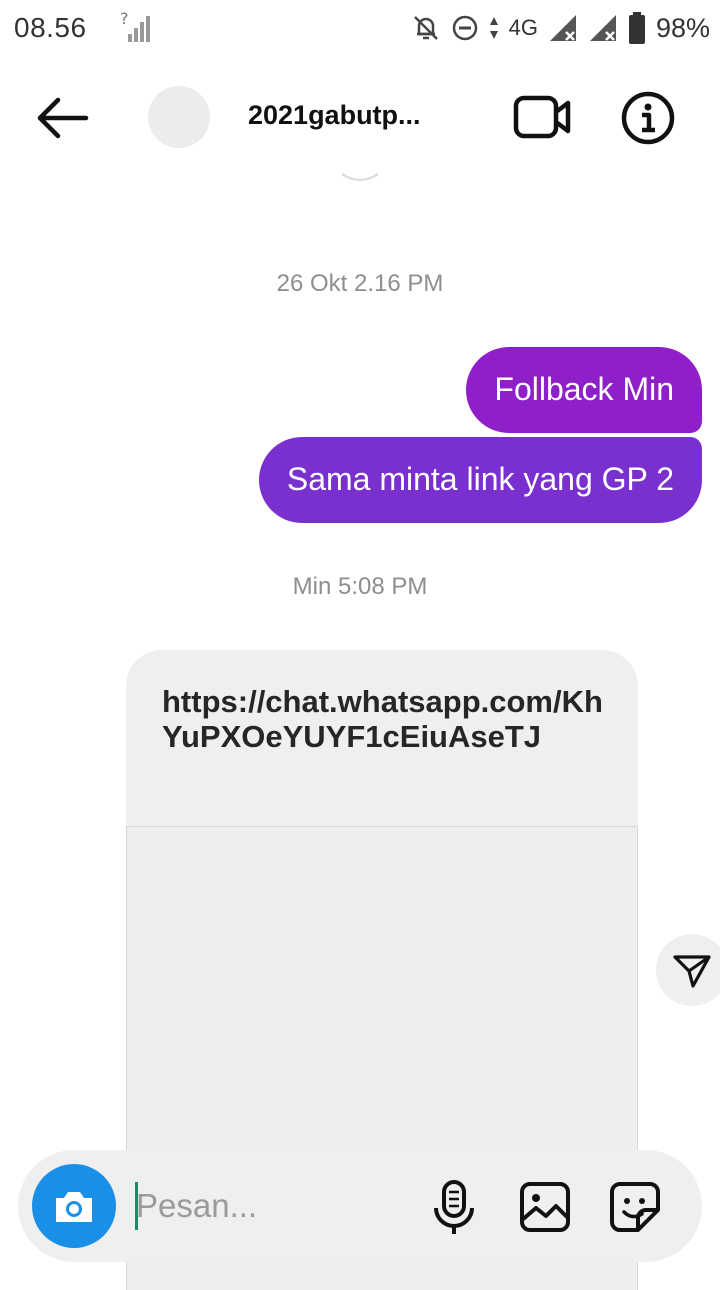 This screenshot has width=720, height=1290. I want to click on back-arrow-icon, so click(62, 118).